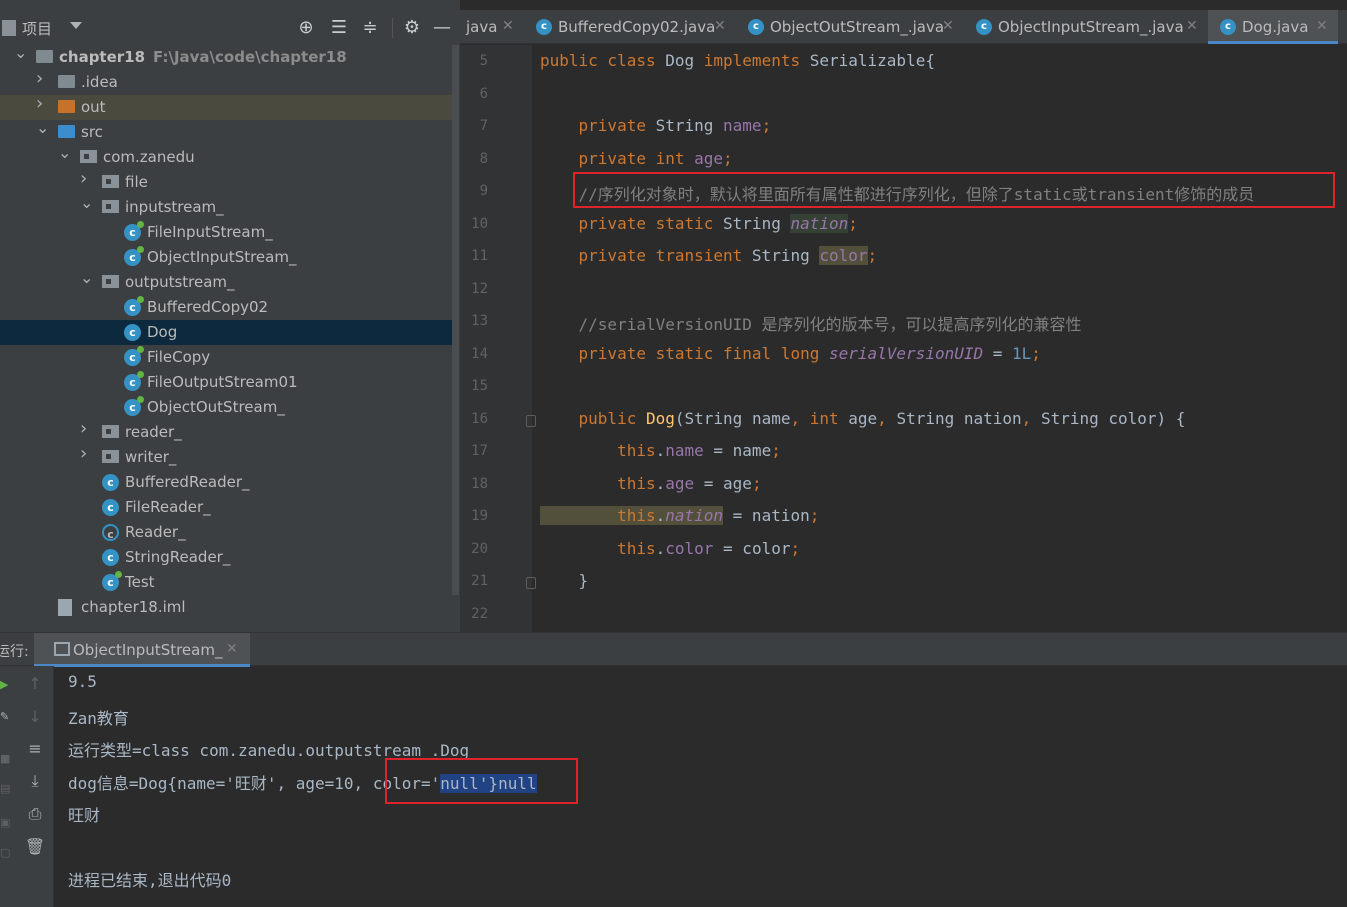  What do you see at coordinates (76, 25) in the screenshot?
I see `dropdown-icon` at bounding box center [76, 25].